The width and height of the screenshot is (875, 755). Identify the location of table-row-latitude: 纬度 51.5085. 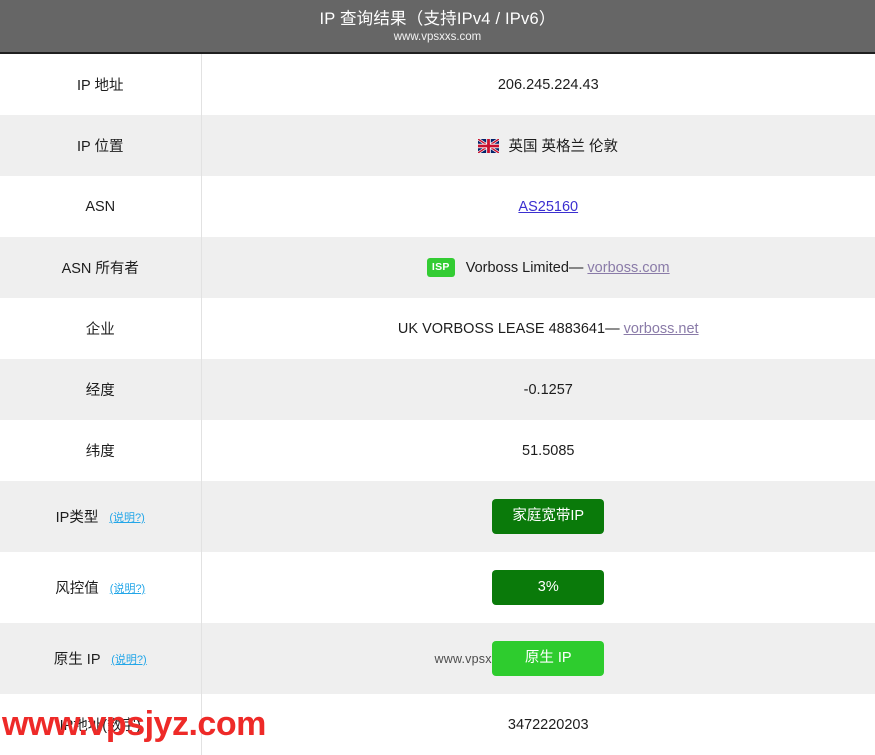
(437, 450).